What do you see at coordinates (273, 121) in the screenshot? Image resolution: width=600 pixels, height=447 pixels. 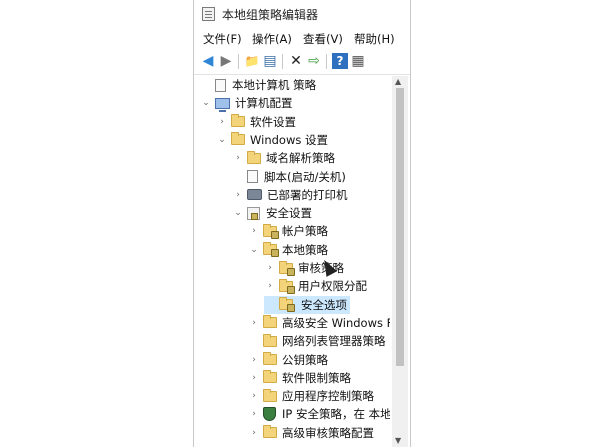 I see `tree-item-label: 软件设置` at bounding box center [273, 121].